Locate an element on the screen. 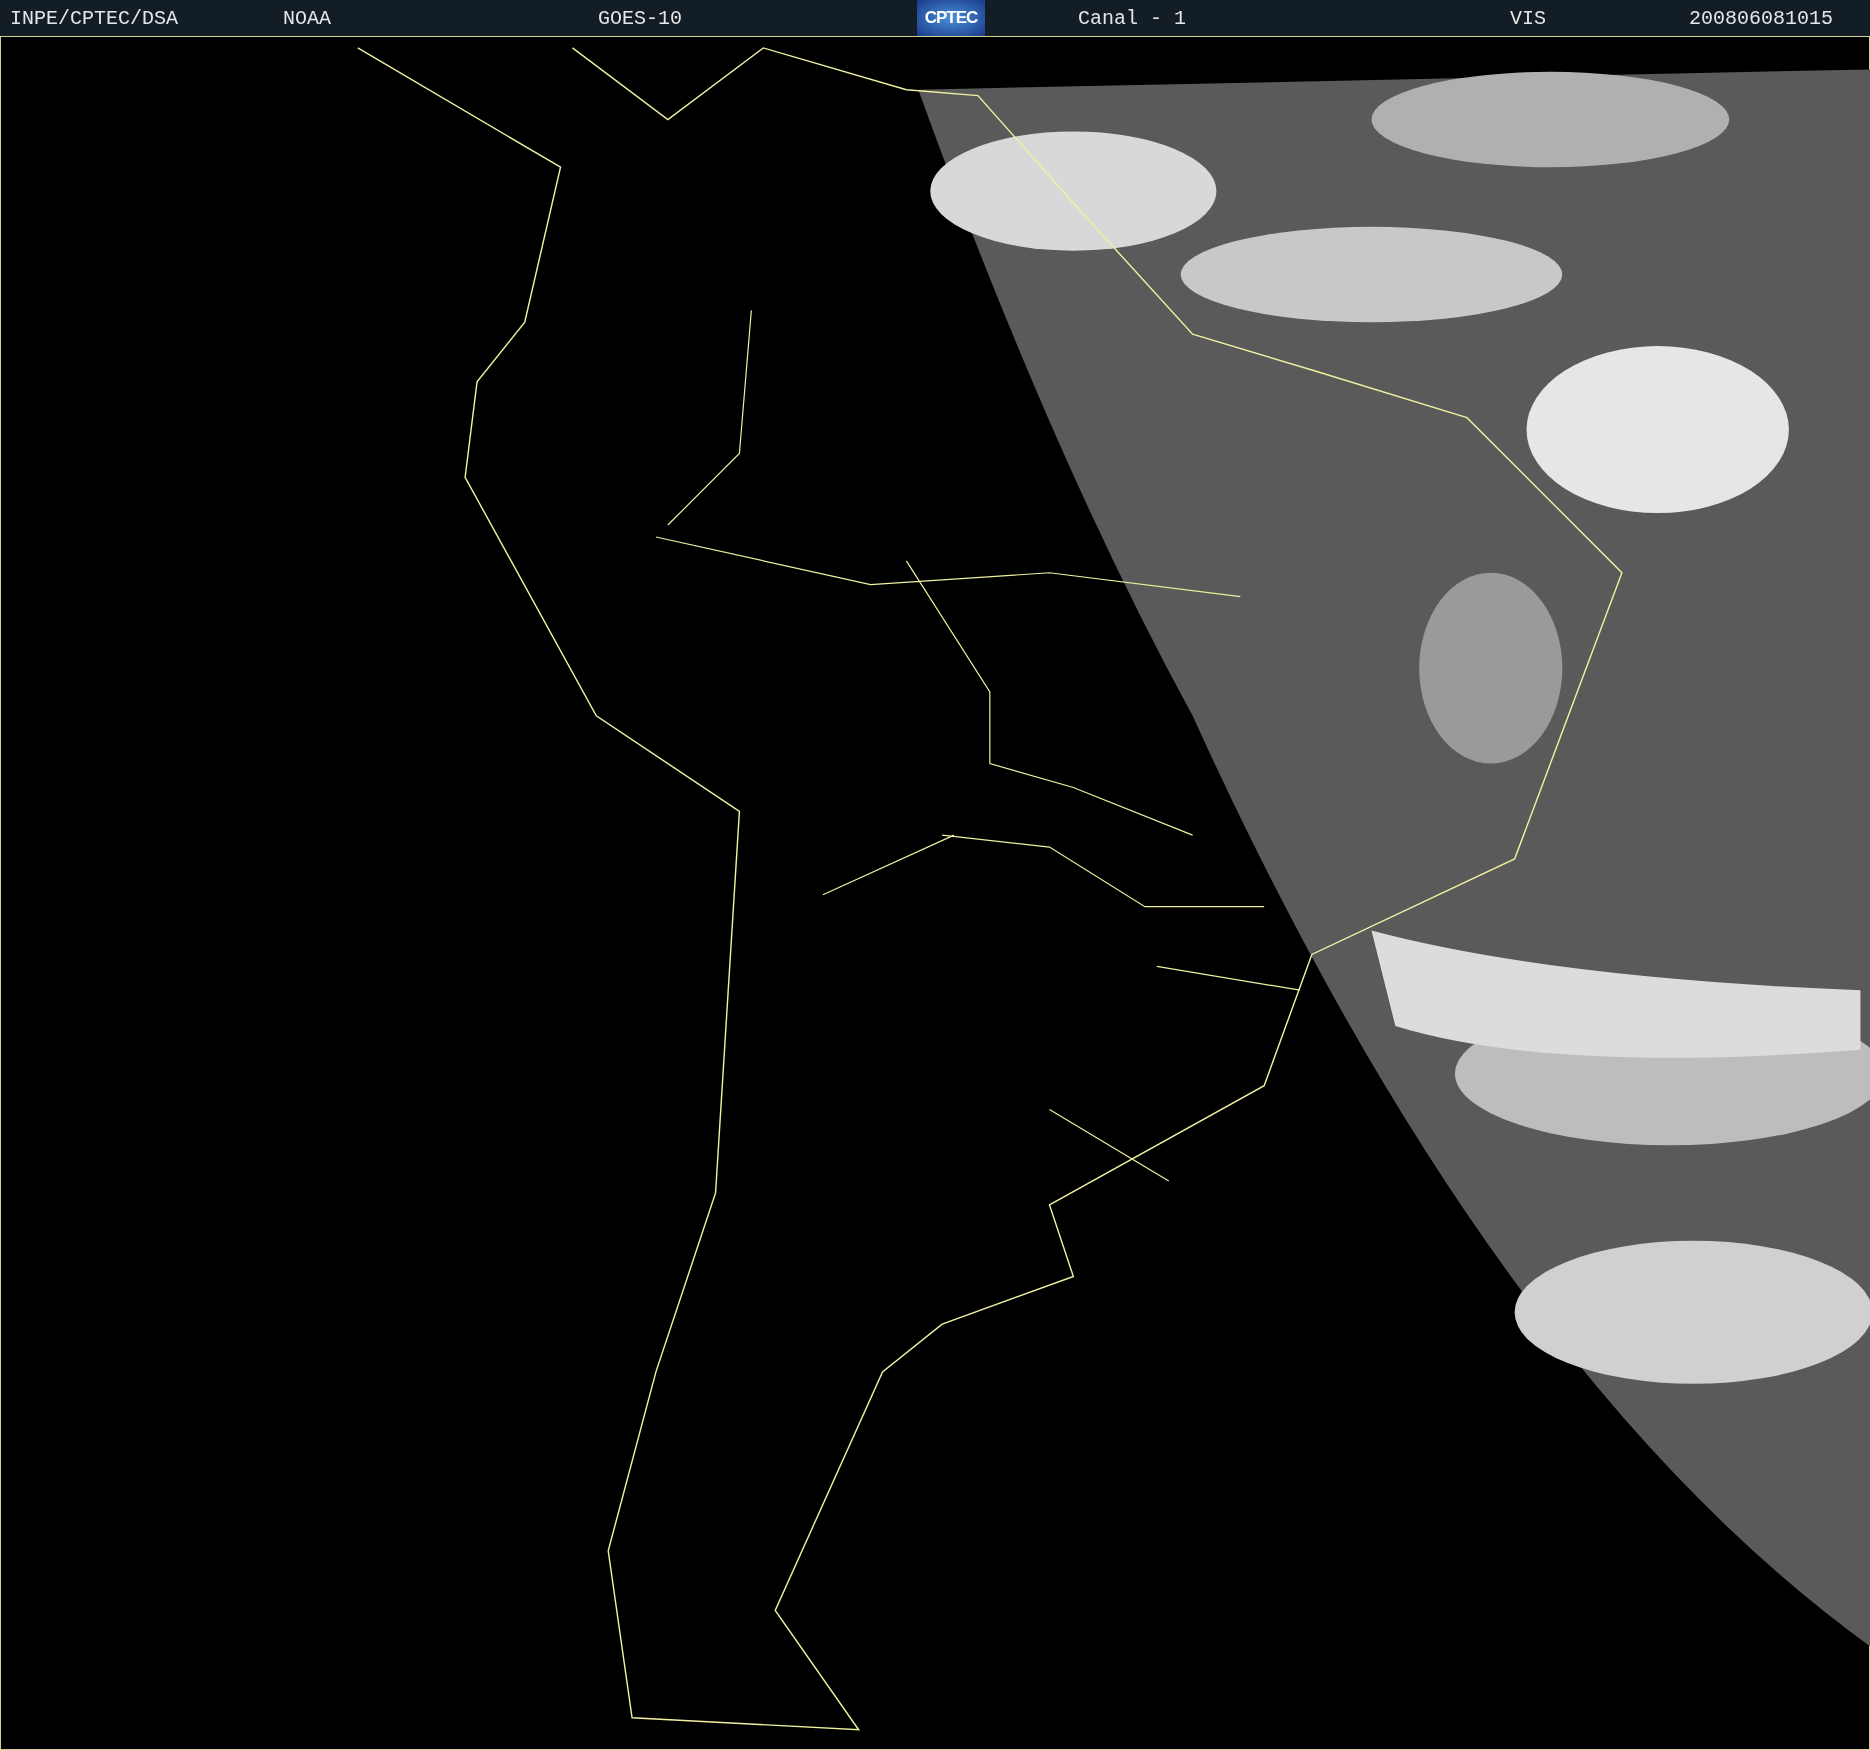  logo: CPTEC is located at coordinates (951, 18).